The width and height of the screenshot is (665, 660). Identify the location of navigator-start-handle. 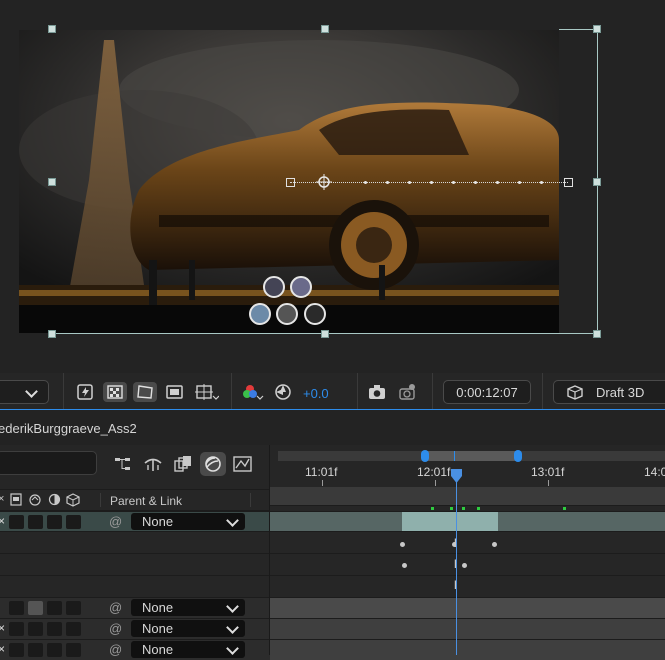
(425, 456).